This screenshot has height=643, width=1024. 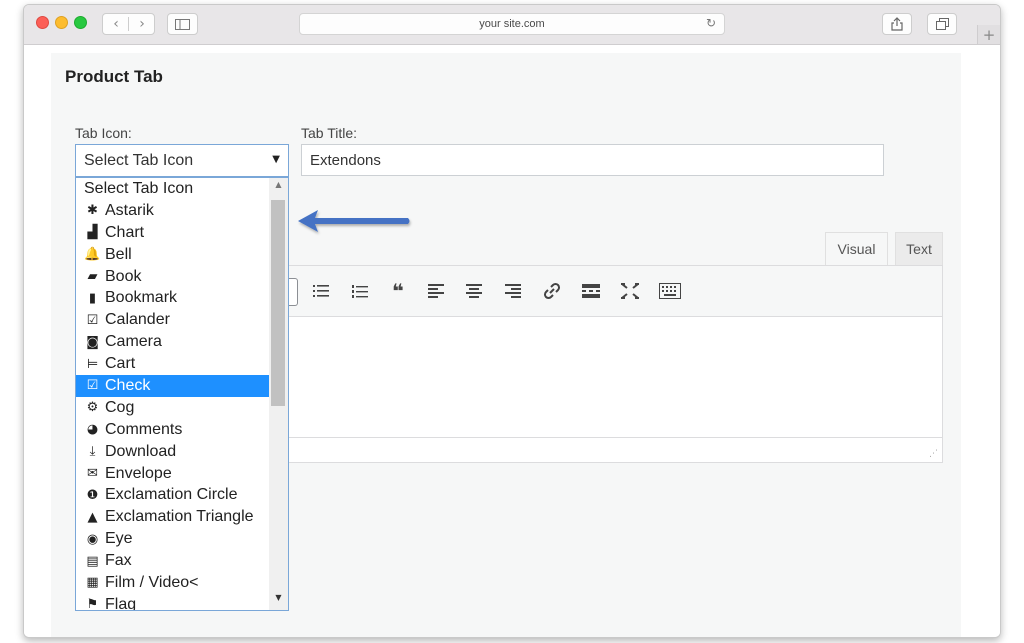 What do you see at coordinates (591, 291) in the screenshot?
I see `read-more-icon` at bounding box center [591, 291].